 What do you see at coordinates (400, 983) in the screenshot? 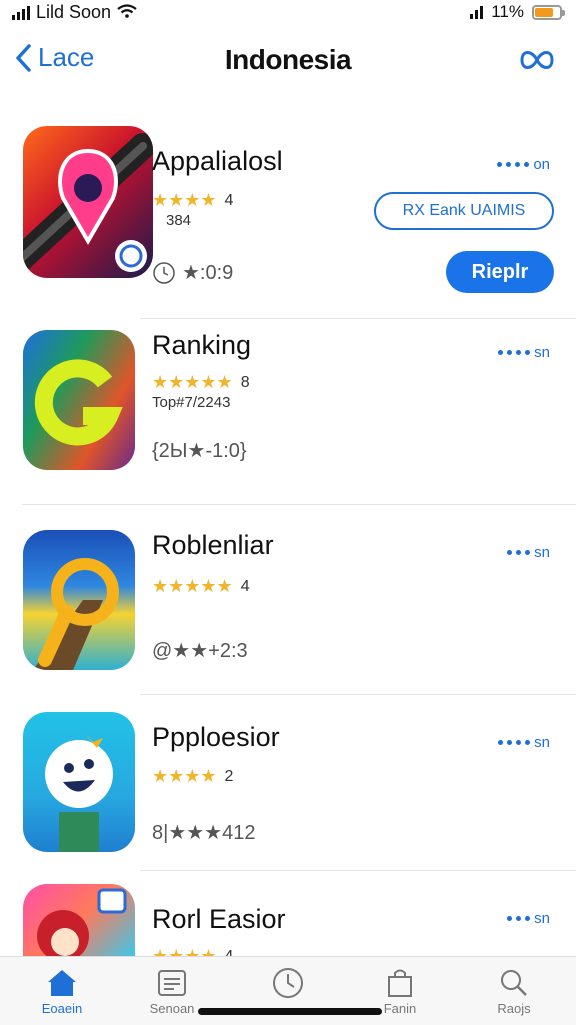
I see `bag-icon` at bounding box center [400, 983].